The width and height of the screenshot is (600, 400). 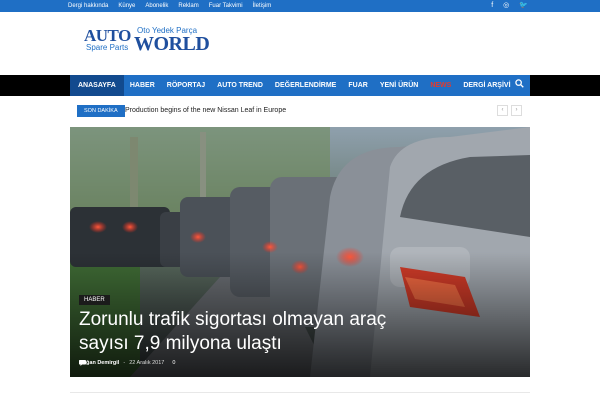 I want to click on nav-item-news-tr: HABER, so click(x=142, y=85).